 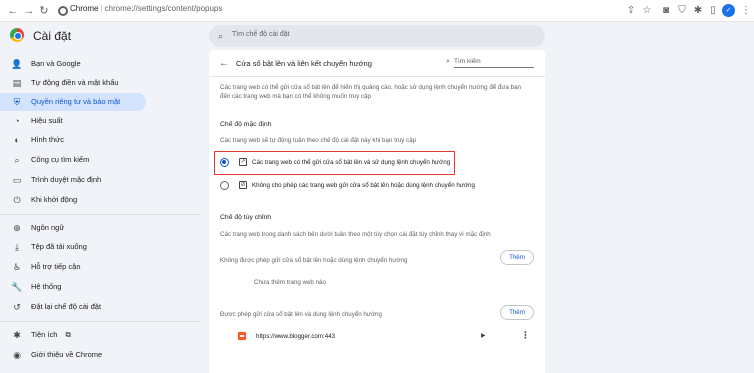 I want to click on sidebar-item-you-and-google: 👤 Bạn và Google, so click(x=73, y=64).